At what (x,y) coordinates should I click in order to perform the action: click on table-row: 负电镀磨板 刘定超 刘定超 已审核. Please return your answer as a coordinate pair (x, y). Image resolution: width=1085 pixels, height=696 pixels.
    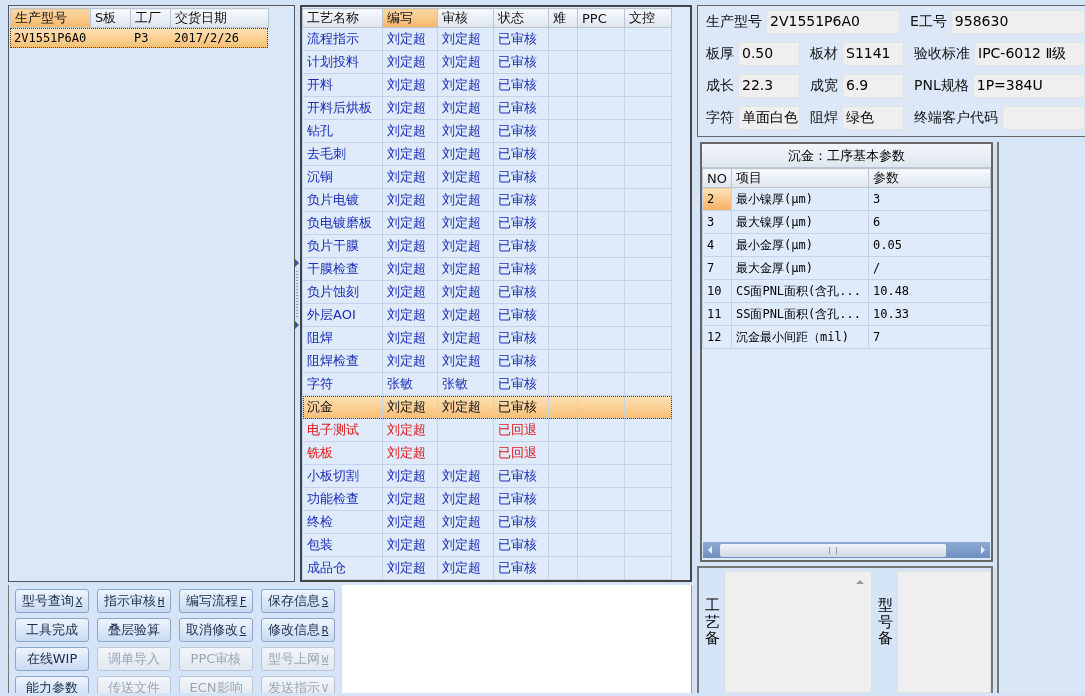
    Looking at the image, I should click on (487, 223).